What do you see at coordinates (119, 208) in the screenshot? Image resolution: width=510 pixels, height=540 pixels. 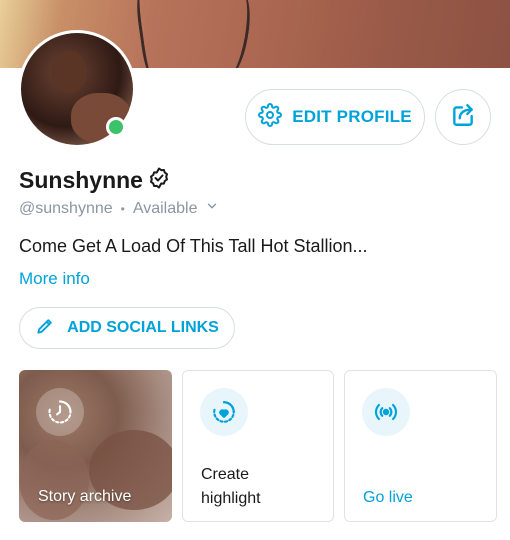 I see `handle-row: @sunshynne • Available` at bounding box center [119, 208].